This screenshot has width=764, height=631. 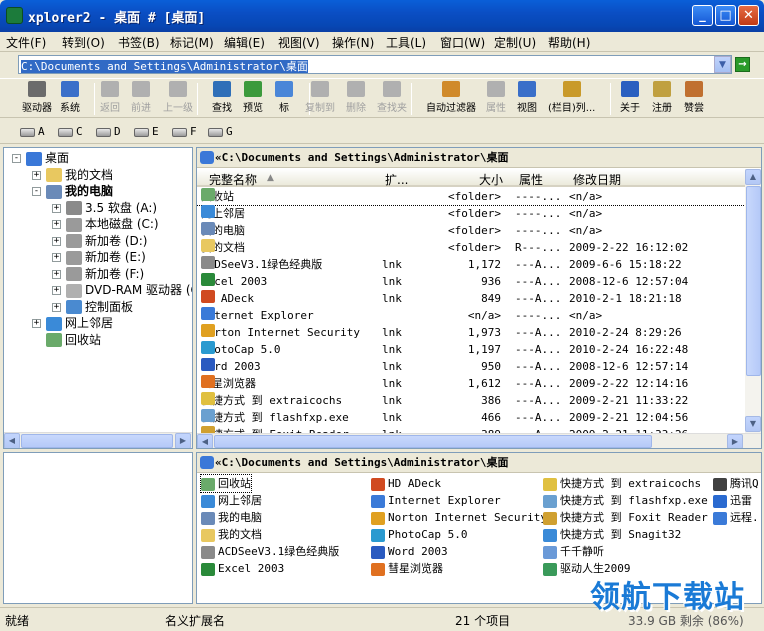 What do you see at coordinates (70, 99) in the screenshot?
I see `toolbar-button: 系统` at bounding box center [70, 99].